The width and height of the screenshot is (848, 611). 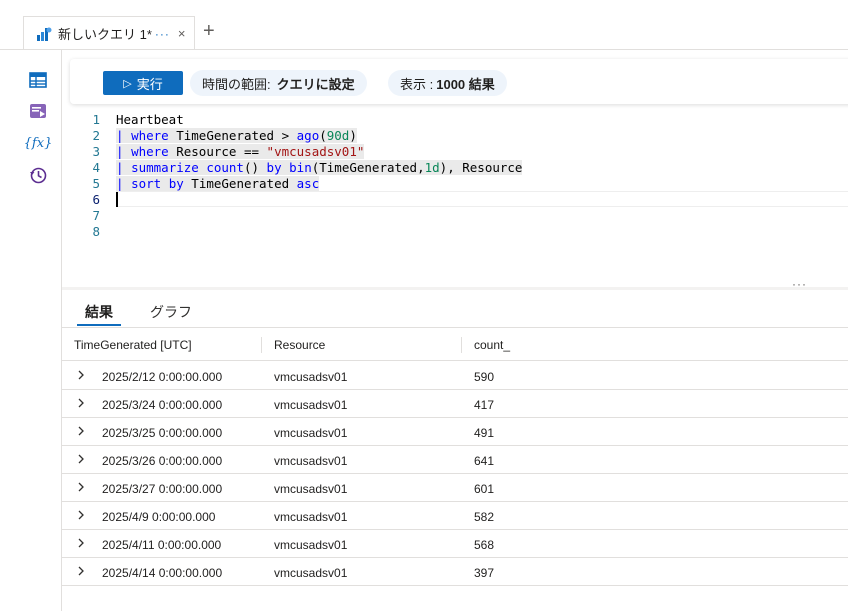 I want to click on table-row: 2025/3/25 0:00:00.000 vmcusadsv01 491, so click(x=455, y=432).